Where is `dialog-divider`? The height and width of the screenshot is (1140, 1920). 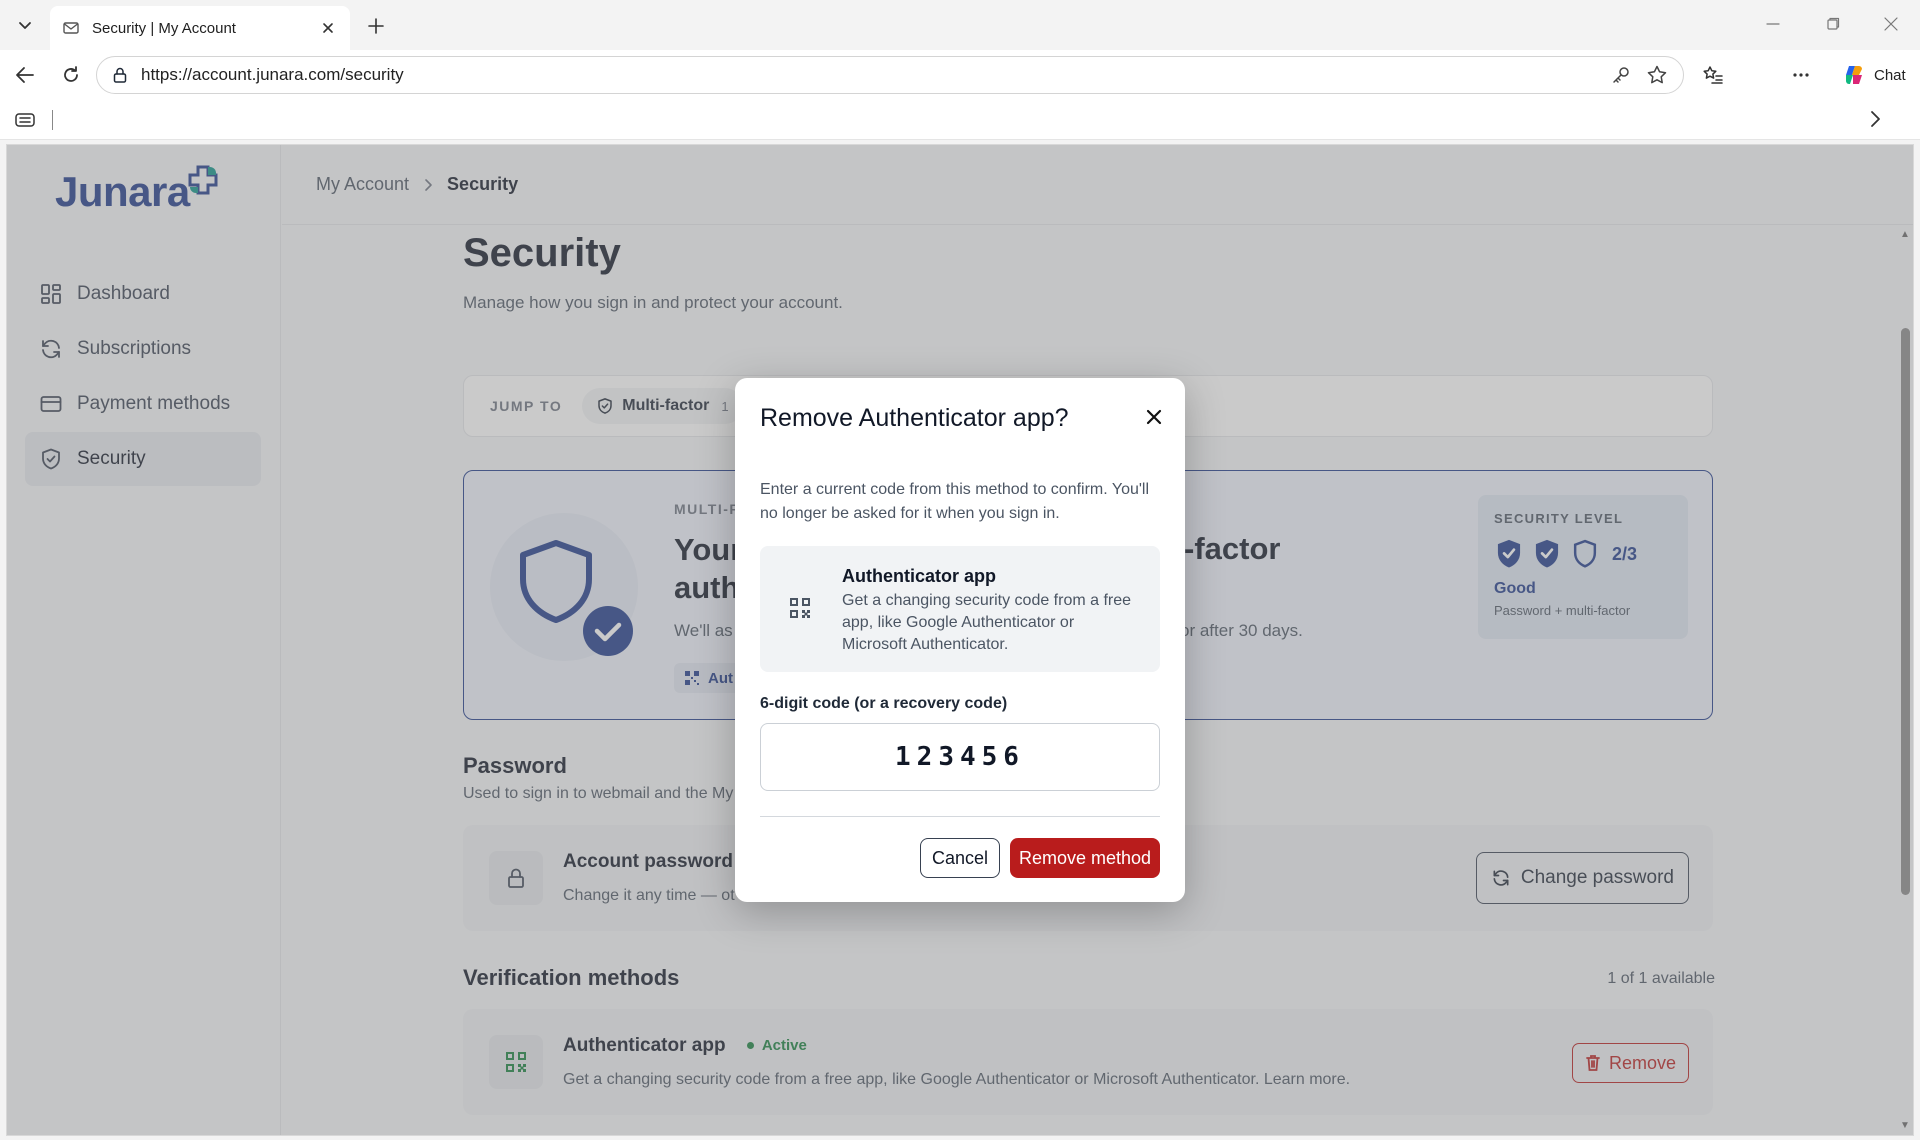 dialog-divider is located at coordinates (960, 816).